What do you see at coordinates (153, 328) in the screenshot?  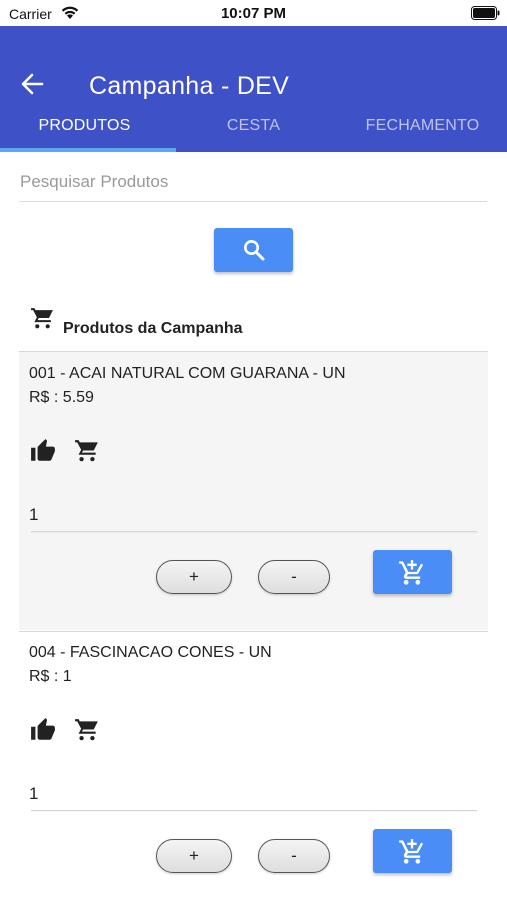 I see `section-title: Produtos da Campanha` at bounding box center [153, 328].